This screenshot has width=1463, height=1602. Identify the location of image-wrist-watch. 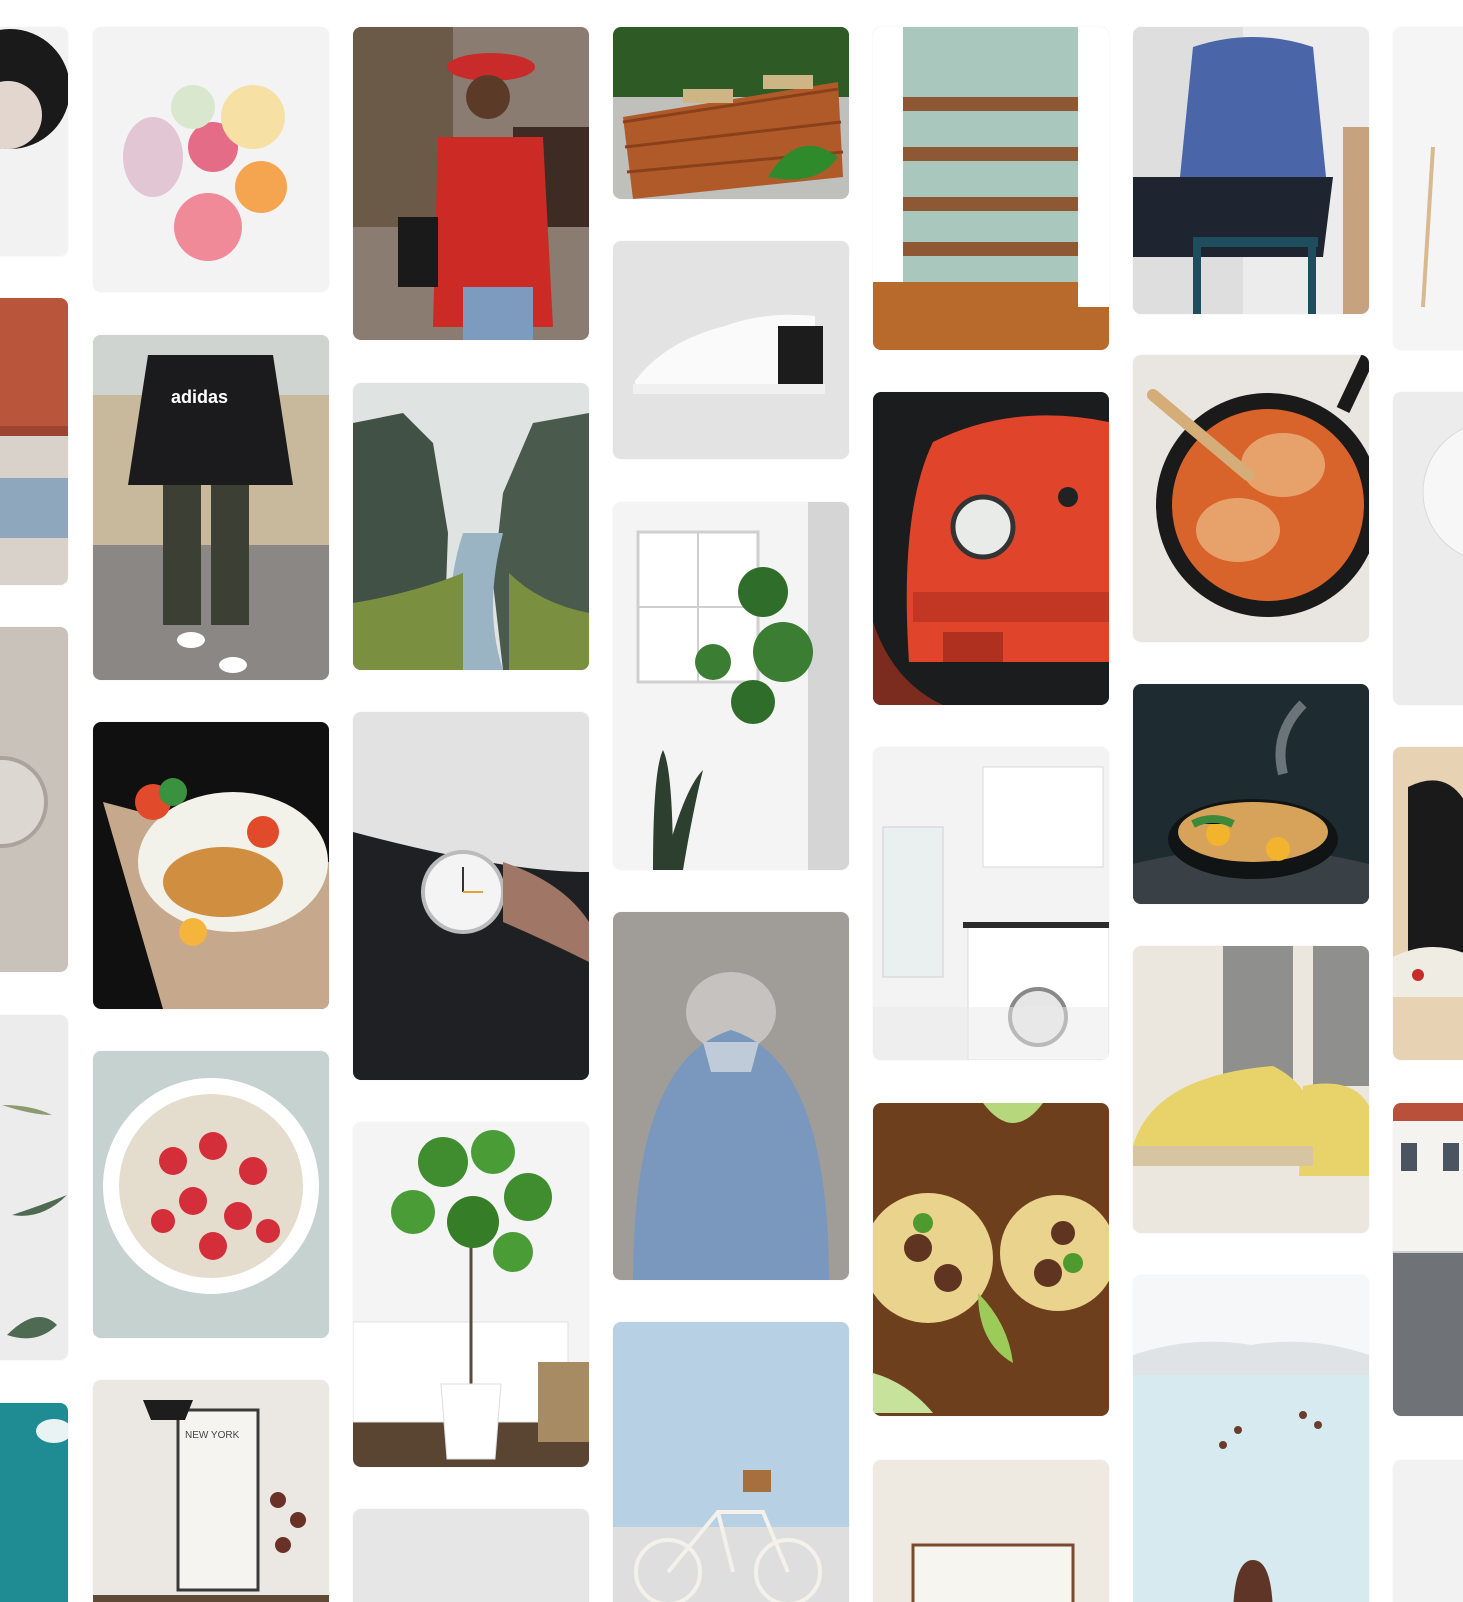
(471, 896).